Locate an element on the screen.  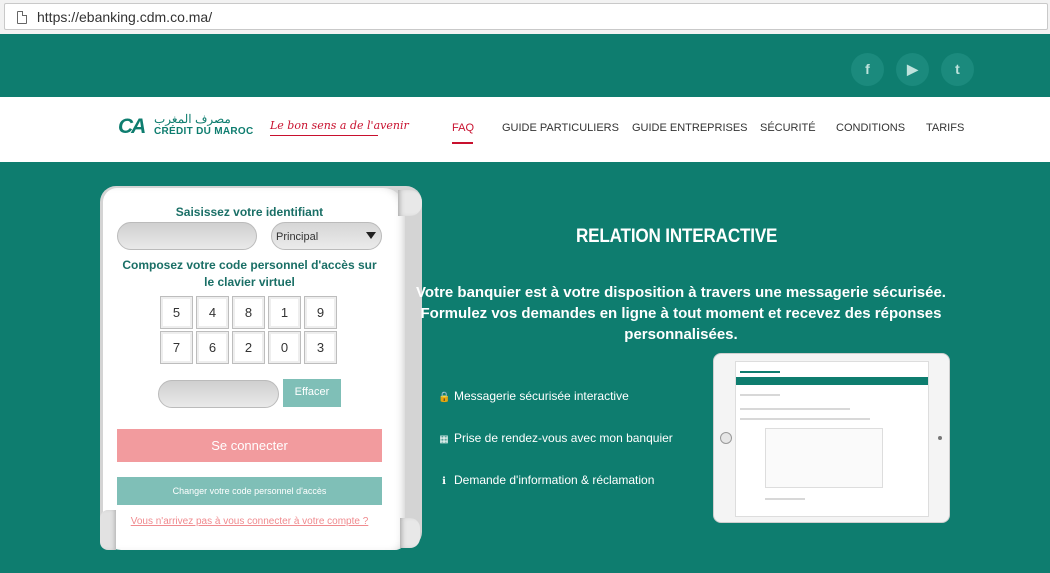
identifier-label: Saisissez votre identifiant is located at coordinates (249, 212).